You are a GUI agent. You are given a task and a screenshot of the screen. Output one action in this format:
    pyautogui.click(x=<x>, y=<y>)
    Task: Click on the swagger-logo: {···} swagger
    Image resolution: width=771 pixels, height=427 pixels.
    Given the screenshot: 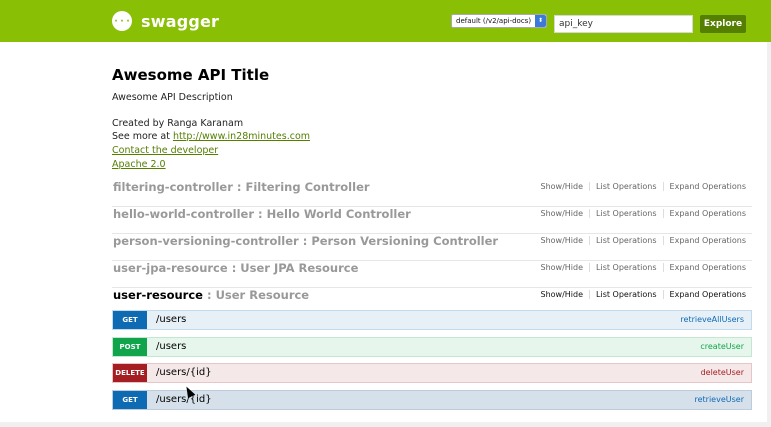 What is the action you would take?
    pyautogui.click(x=163, y=21)
    